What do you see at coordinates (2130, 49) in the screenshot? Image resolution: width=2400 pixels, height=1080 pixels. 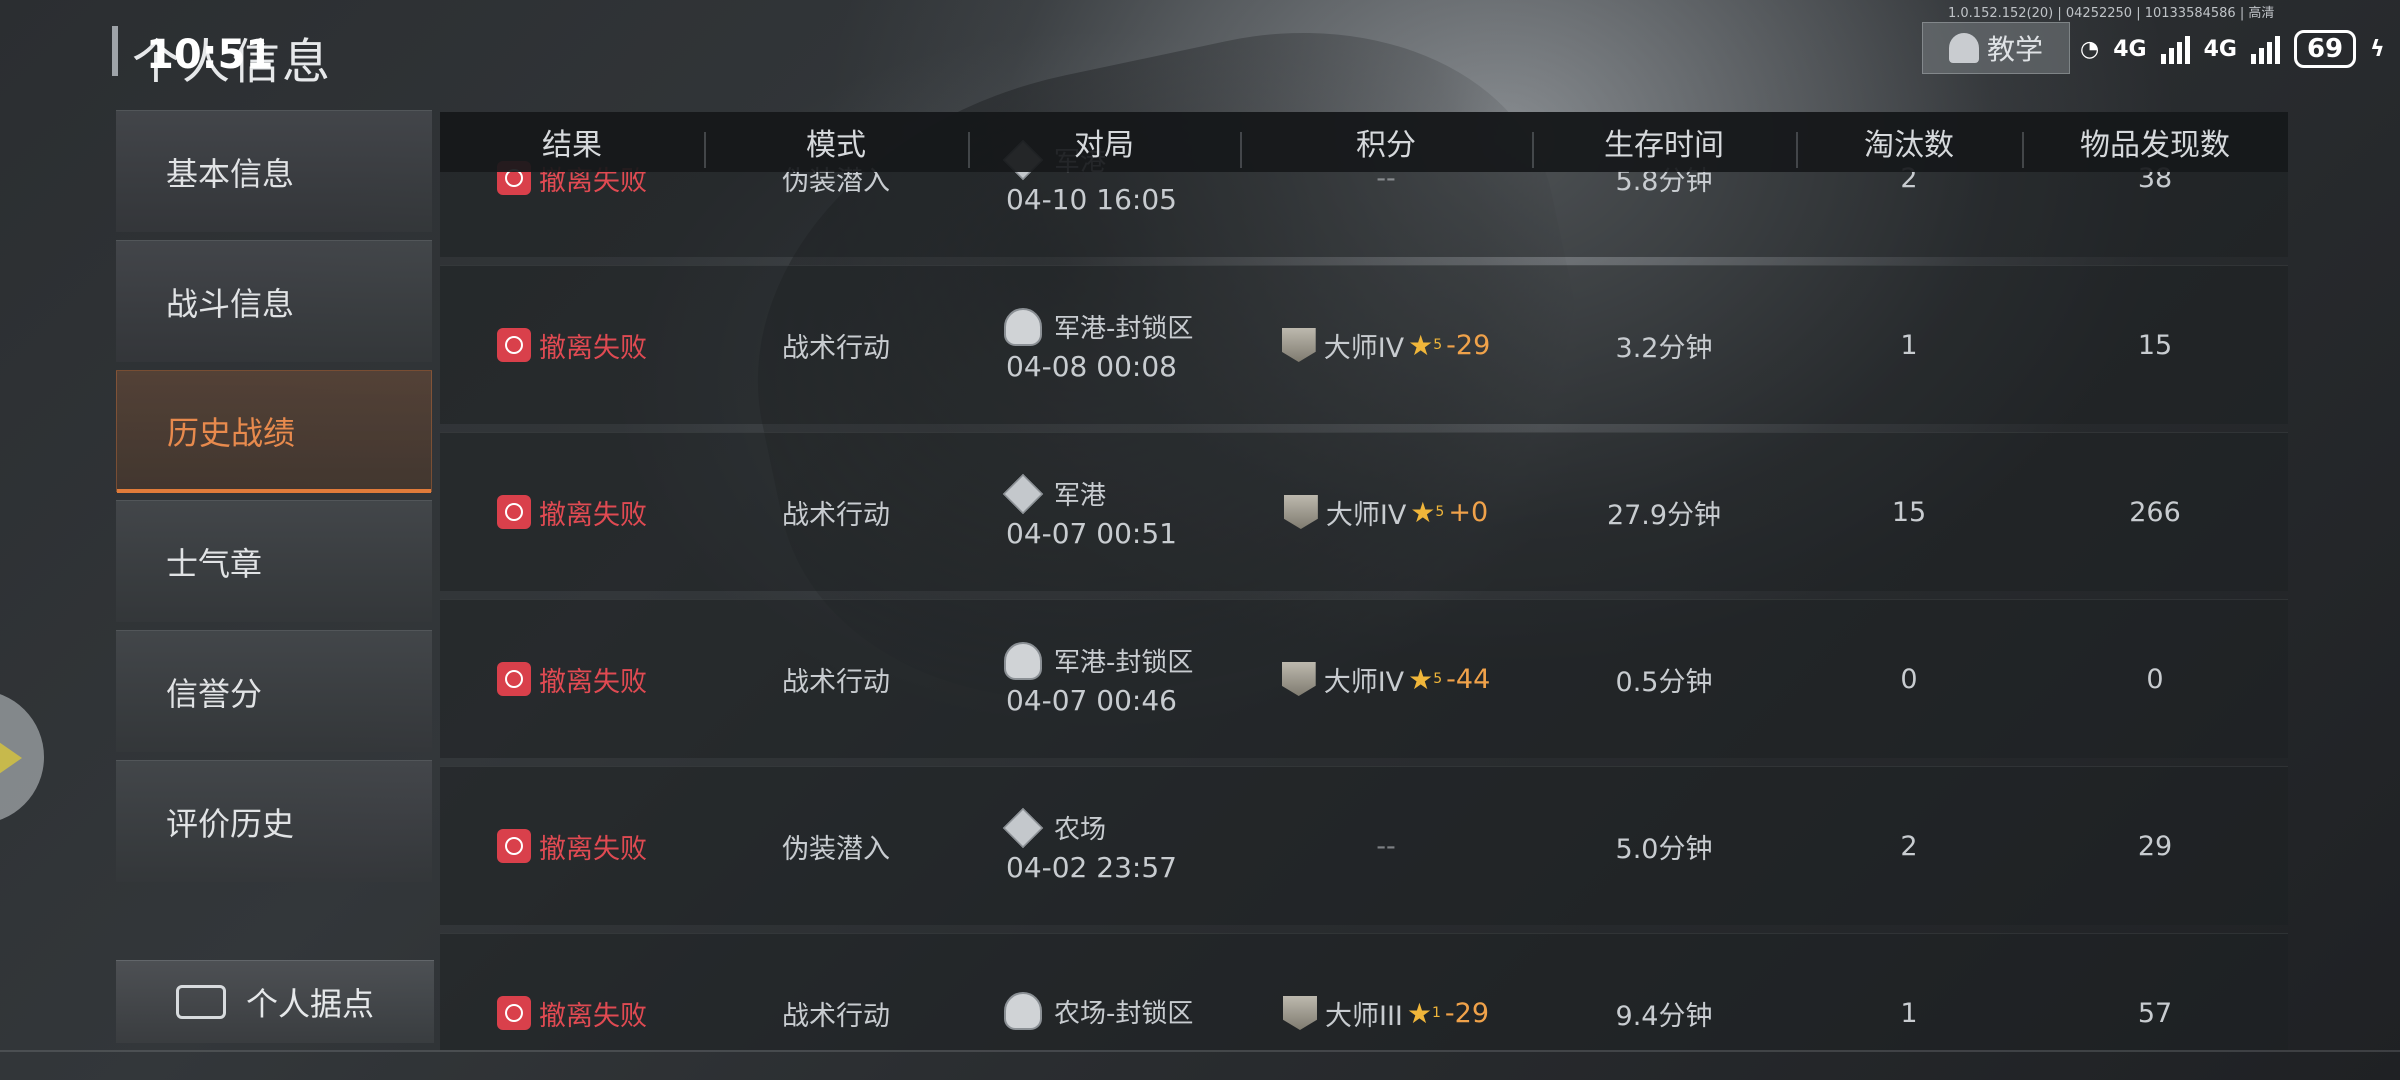 I see `net-label-1: 4G` at bounding box center [2130, 49].